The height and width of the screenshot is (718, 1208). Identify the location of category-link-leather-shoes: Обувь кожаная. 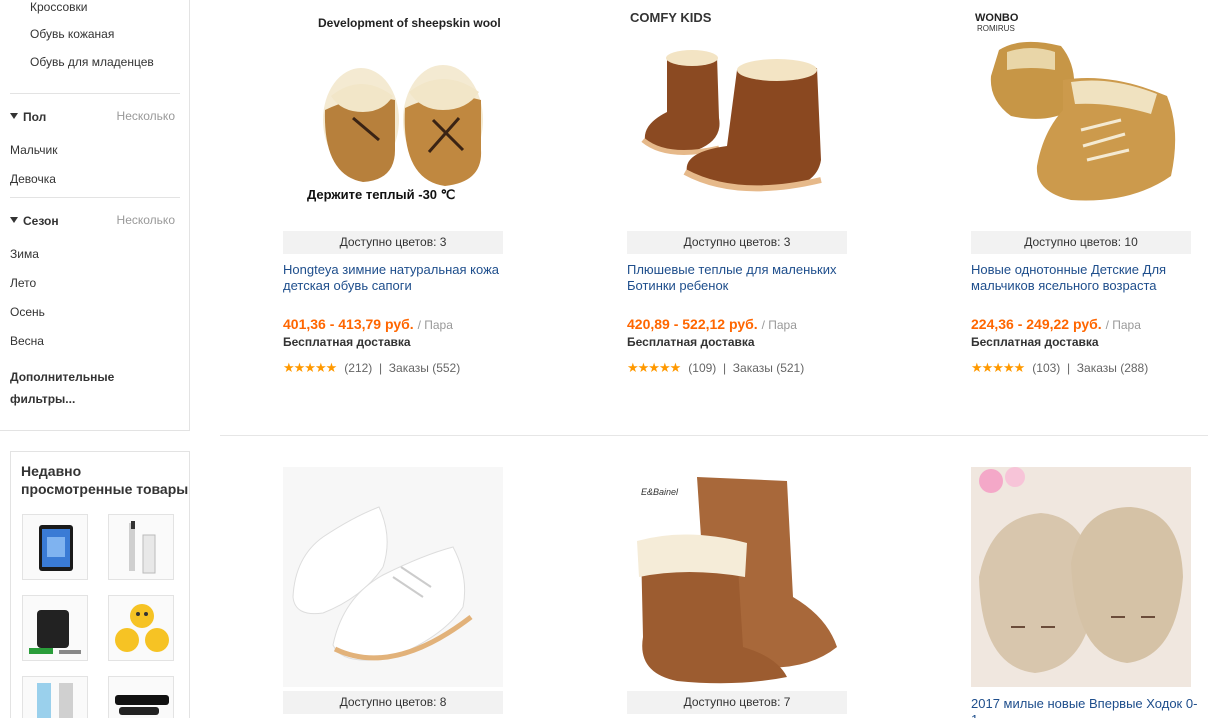
(72, 34).